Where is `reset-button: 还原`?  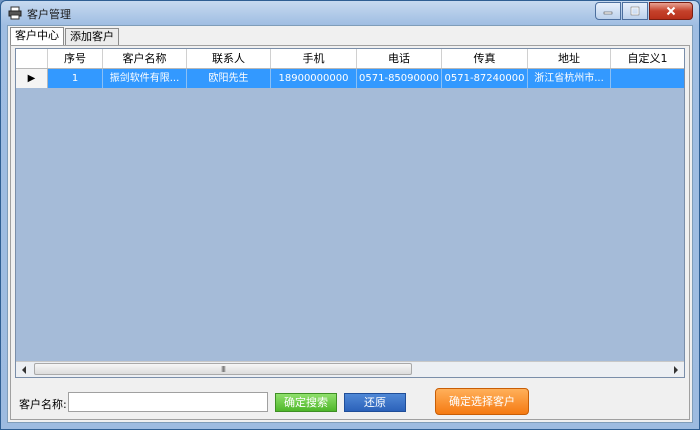
reset-button: 还原 is located at coordinates (375, 402).